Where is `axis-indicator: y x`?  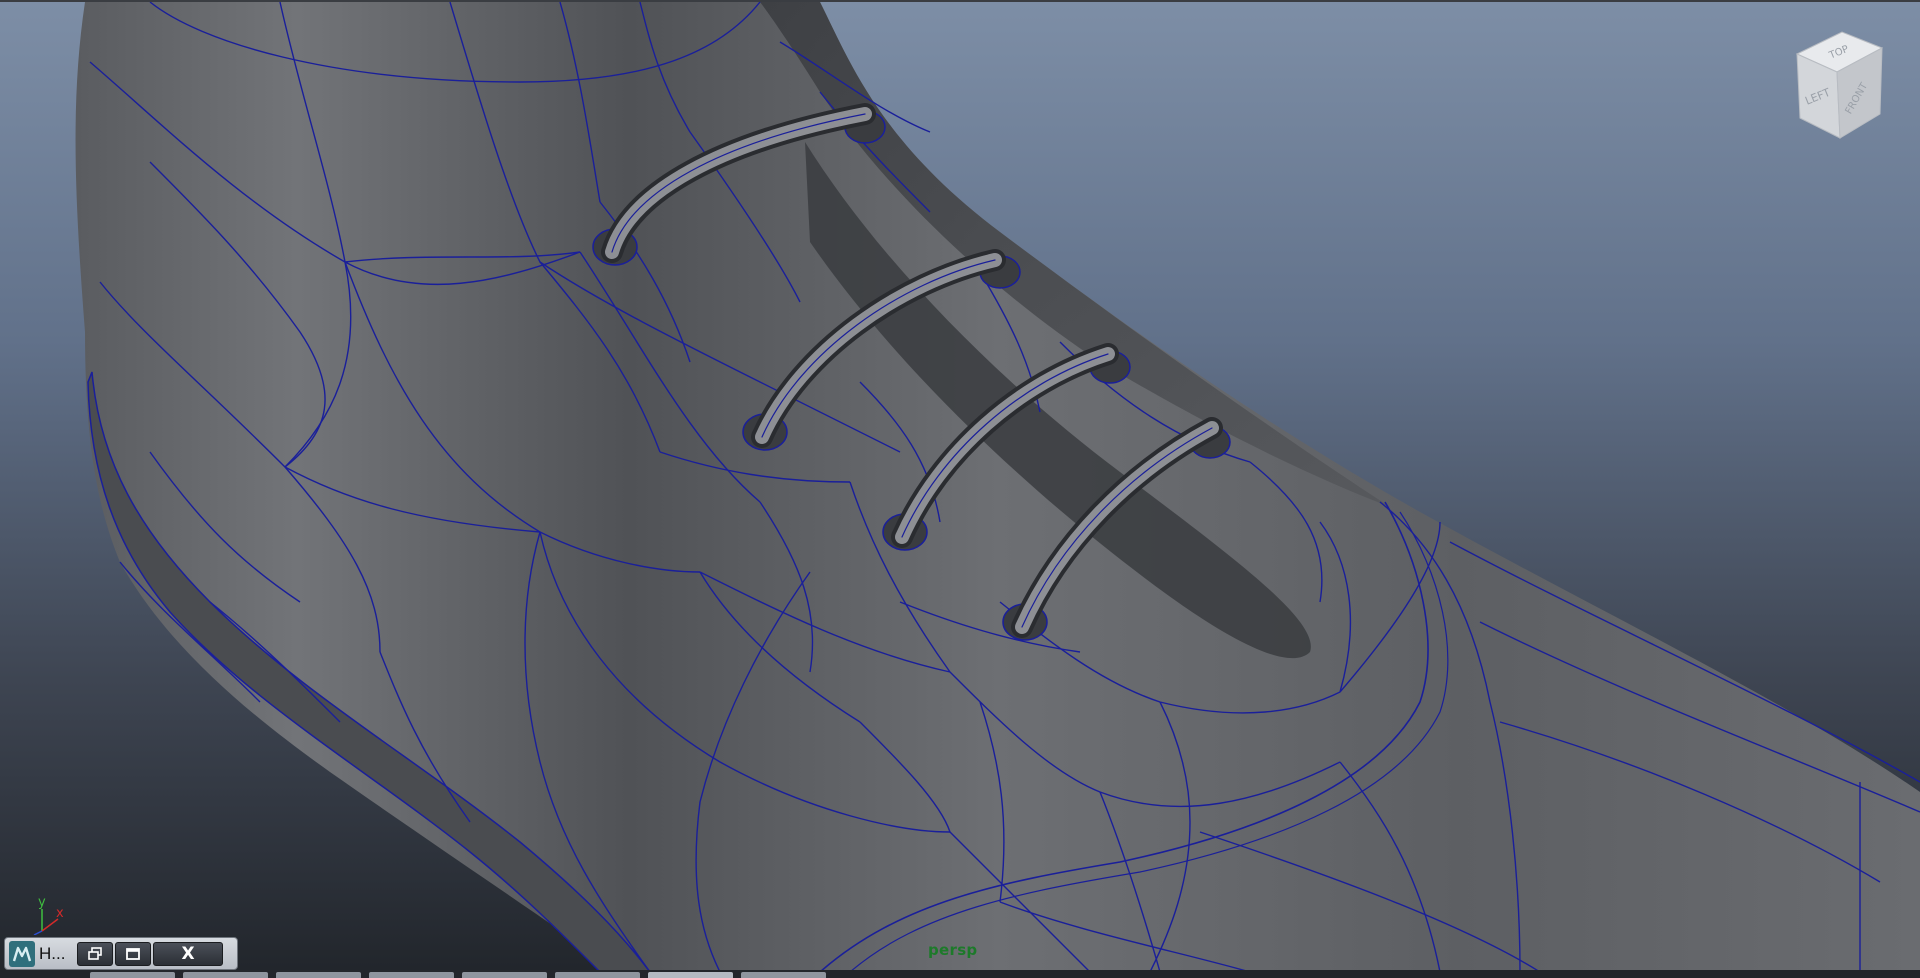
axis-indicator: y x is located at coordinates (48, 915).